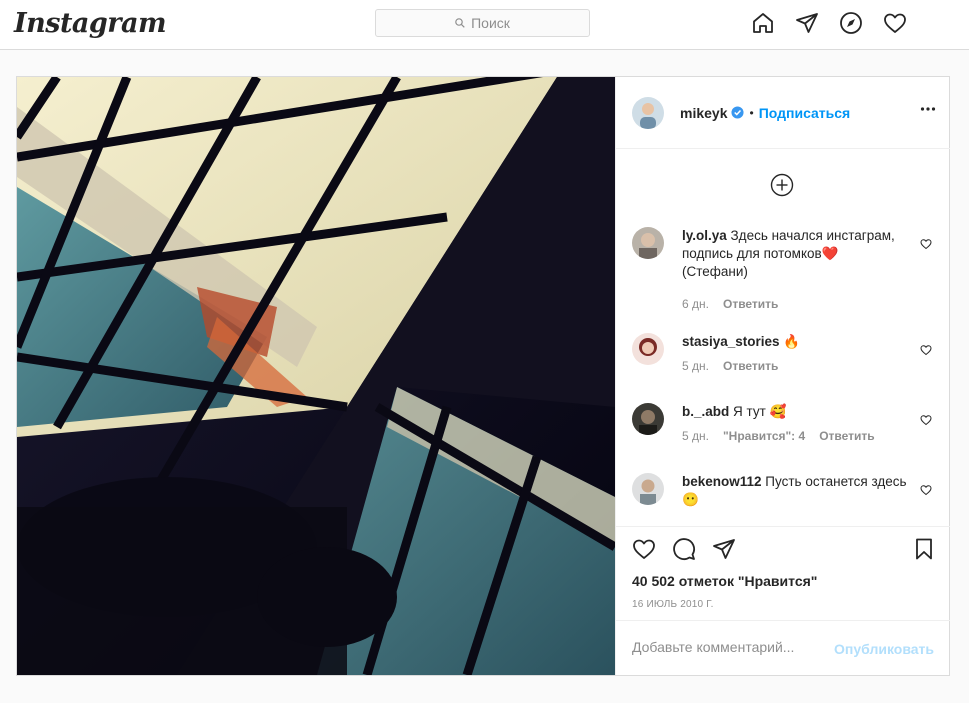  I want to click on comment-meta: 5 дн. Ответить, so click(737, 366).